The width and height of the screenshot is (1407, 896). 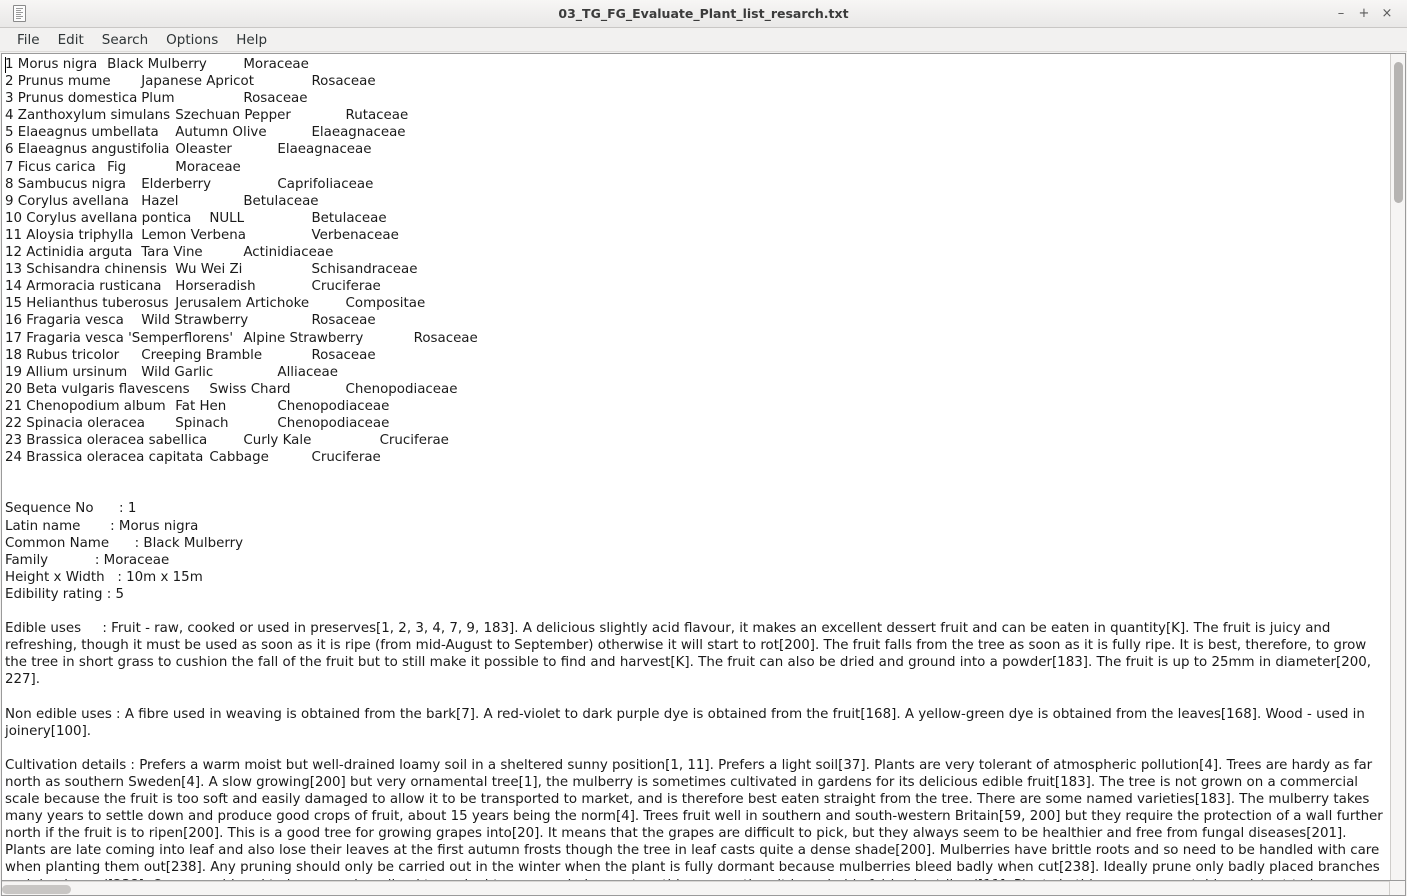 What do you see at coordinates (251, 40) in the screenshot?
I see `menu-item-help: Help` at bounding box center [251, 40].